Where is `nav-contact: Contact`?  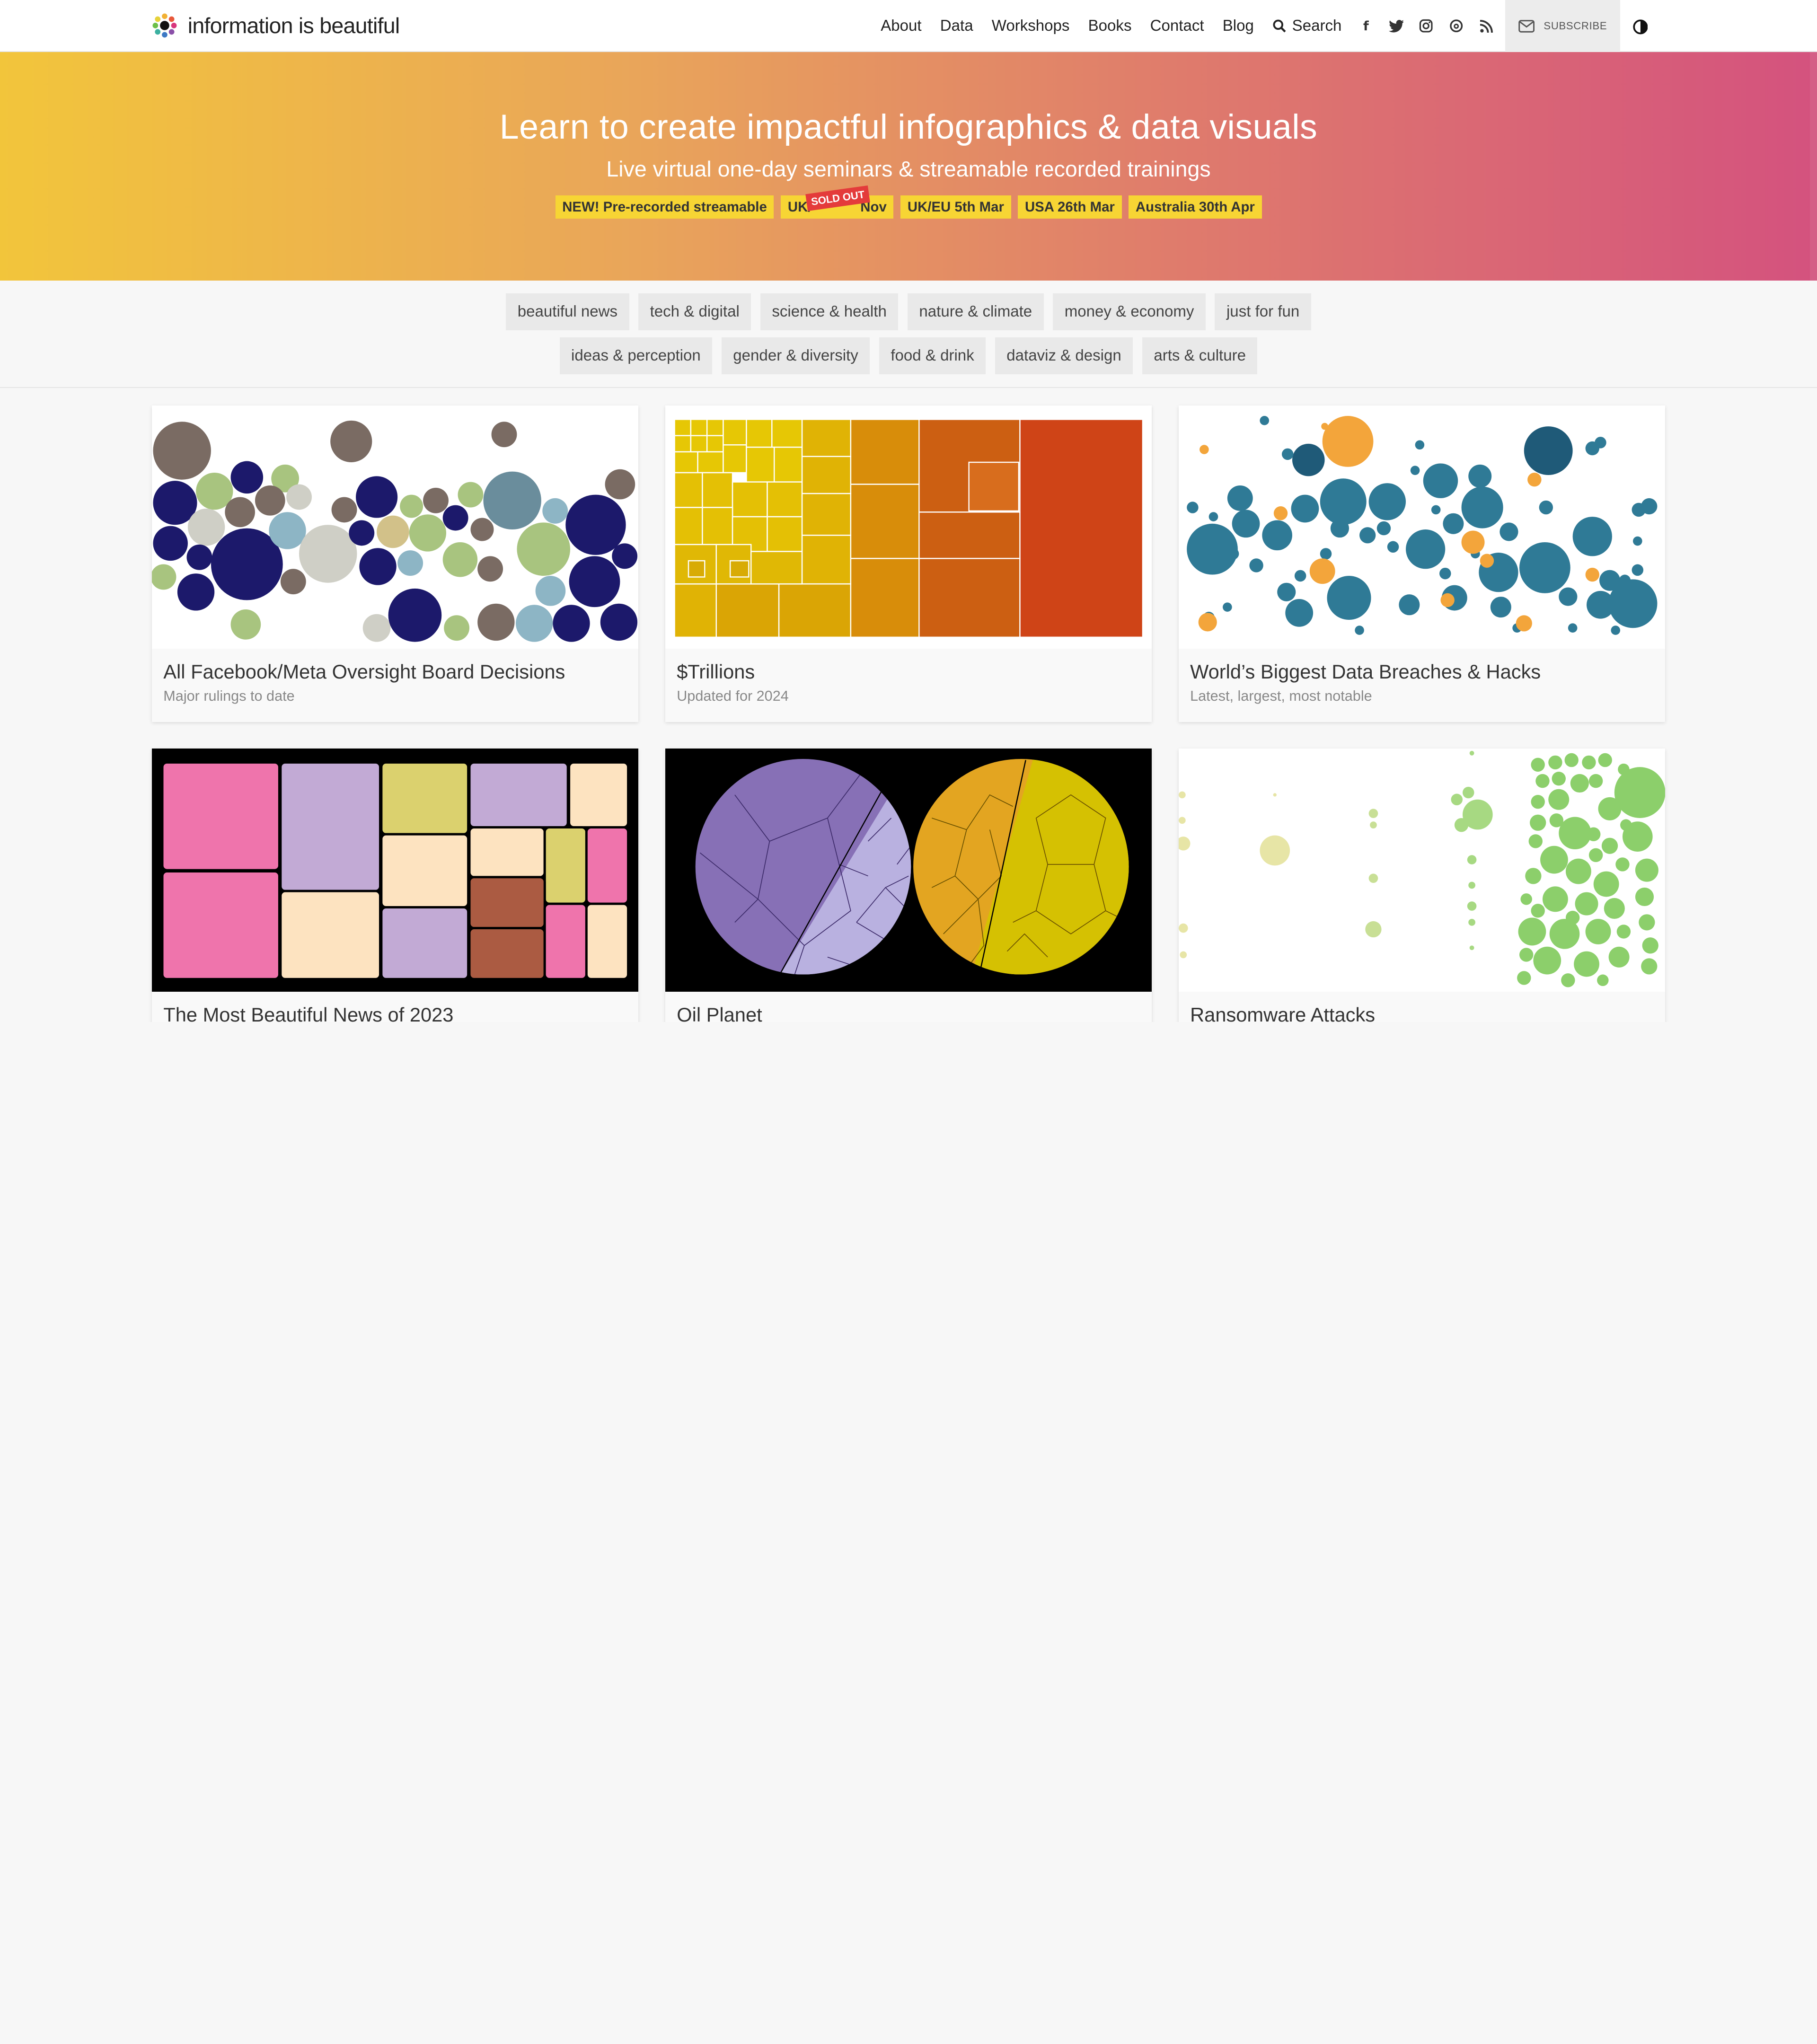
nav-contact: Contact is located at coordinates (1177, 26).